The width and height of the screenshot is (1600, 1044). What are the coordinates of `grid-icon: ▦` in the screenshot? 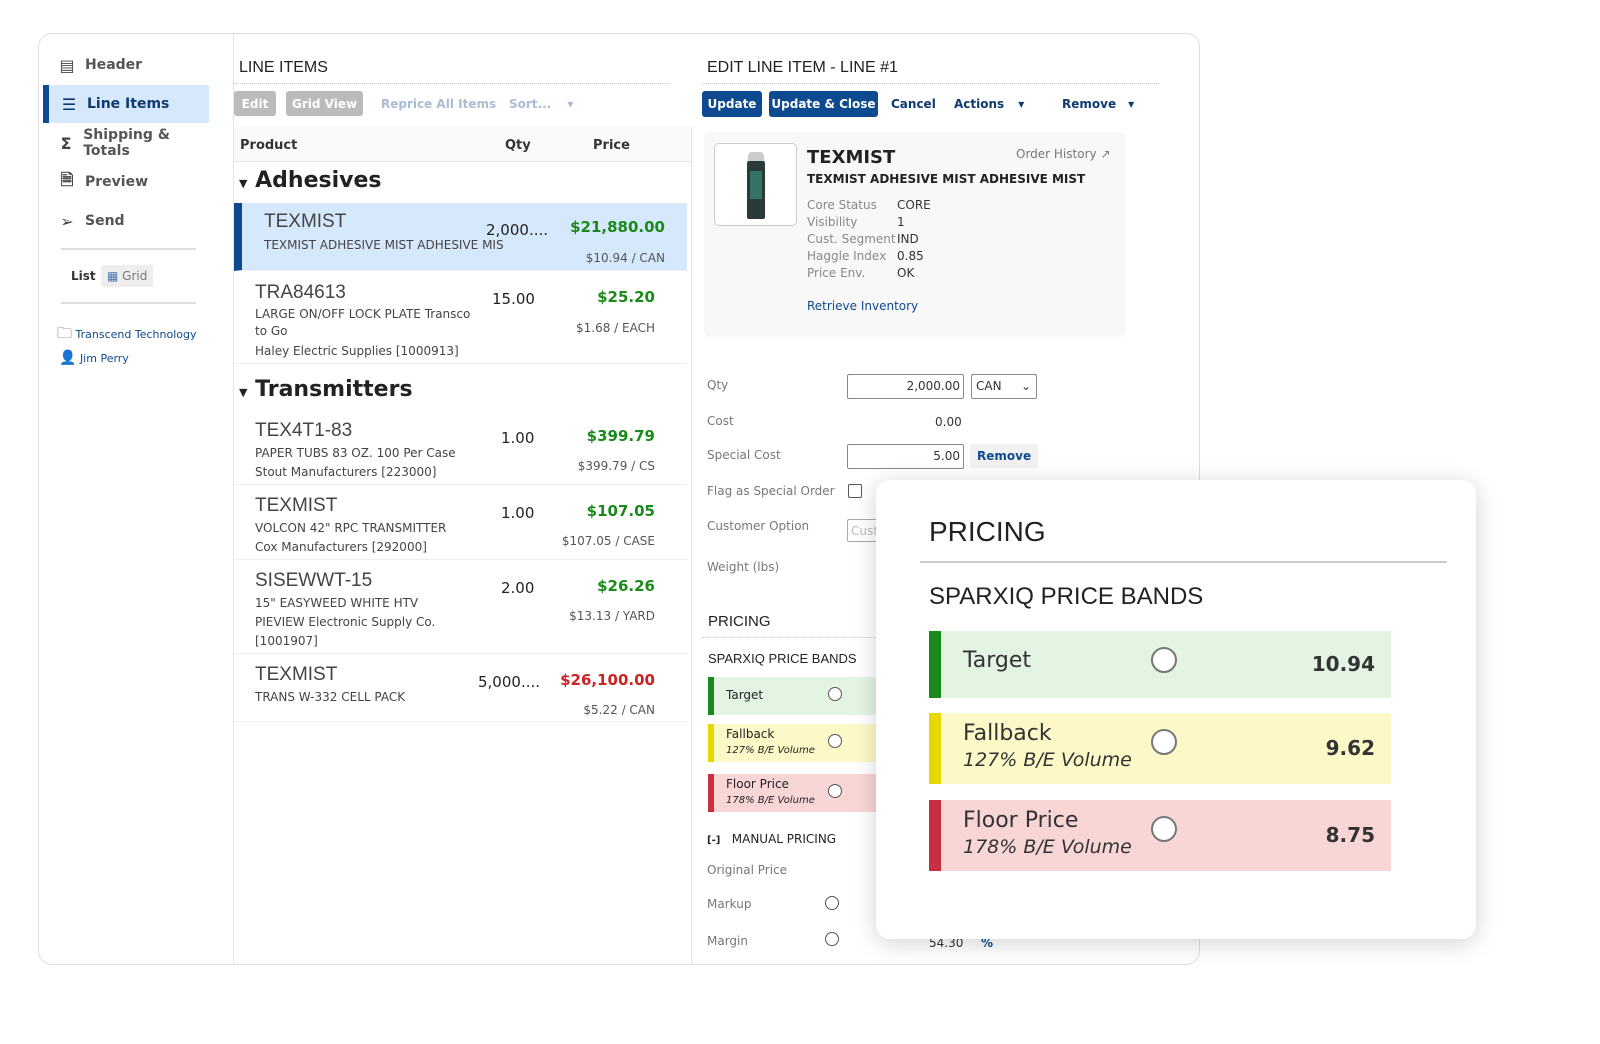 It's located at (113, 276).